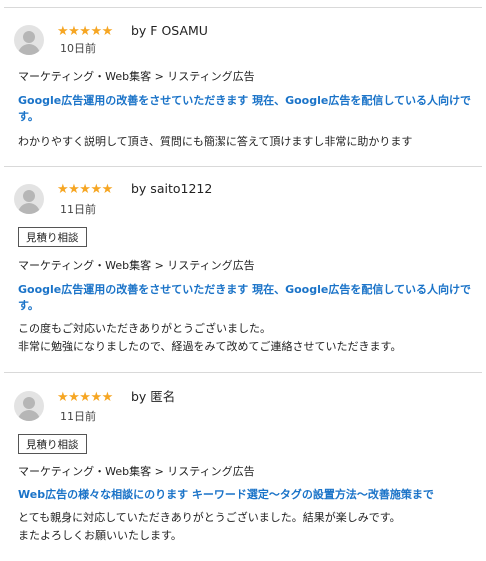 This screenshot has height=561, width=486. What do you see at coordinates (247, 495) in the screenshot?
I see `service-title-link: Web広告の様々な相談にのります キーワード選定〜タグの設置方法〜改善施策まで` at bounding box center [247, 495].